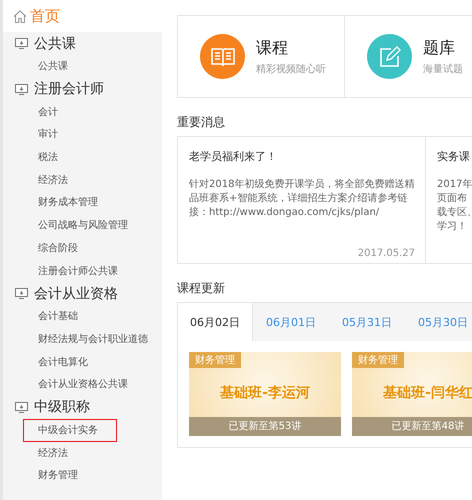  What do you see at coordinates (70, 134) in the screenshot?
I see `sidebar-item: 审计` at bounding box center [70, 134].